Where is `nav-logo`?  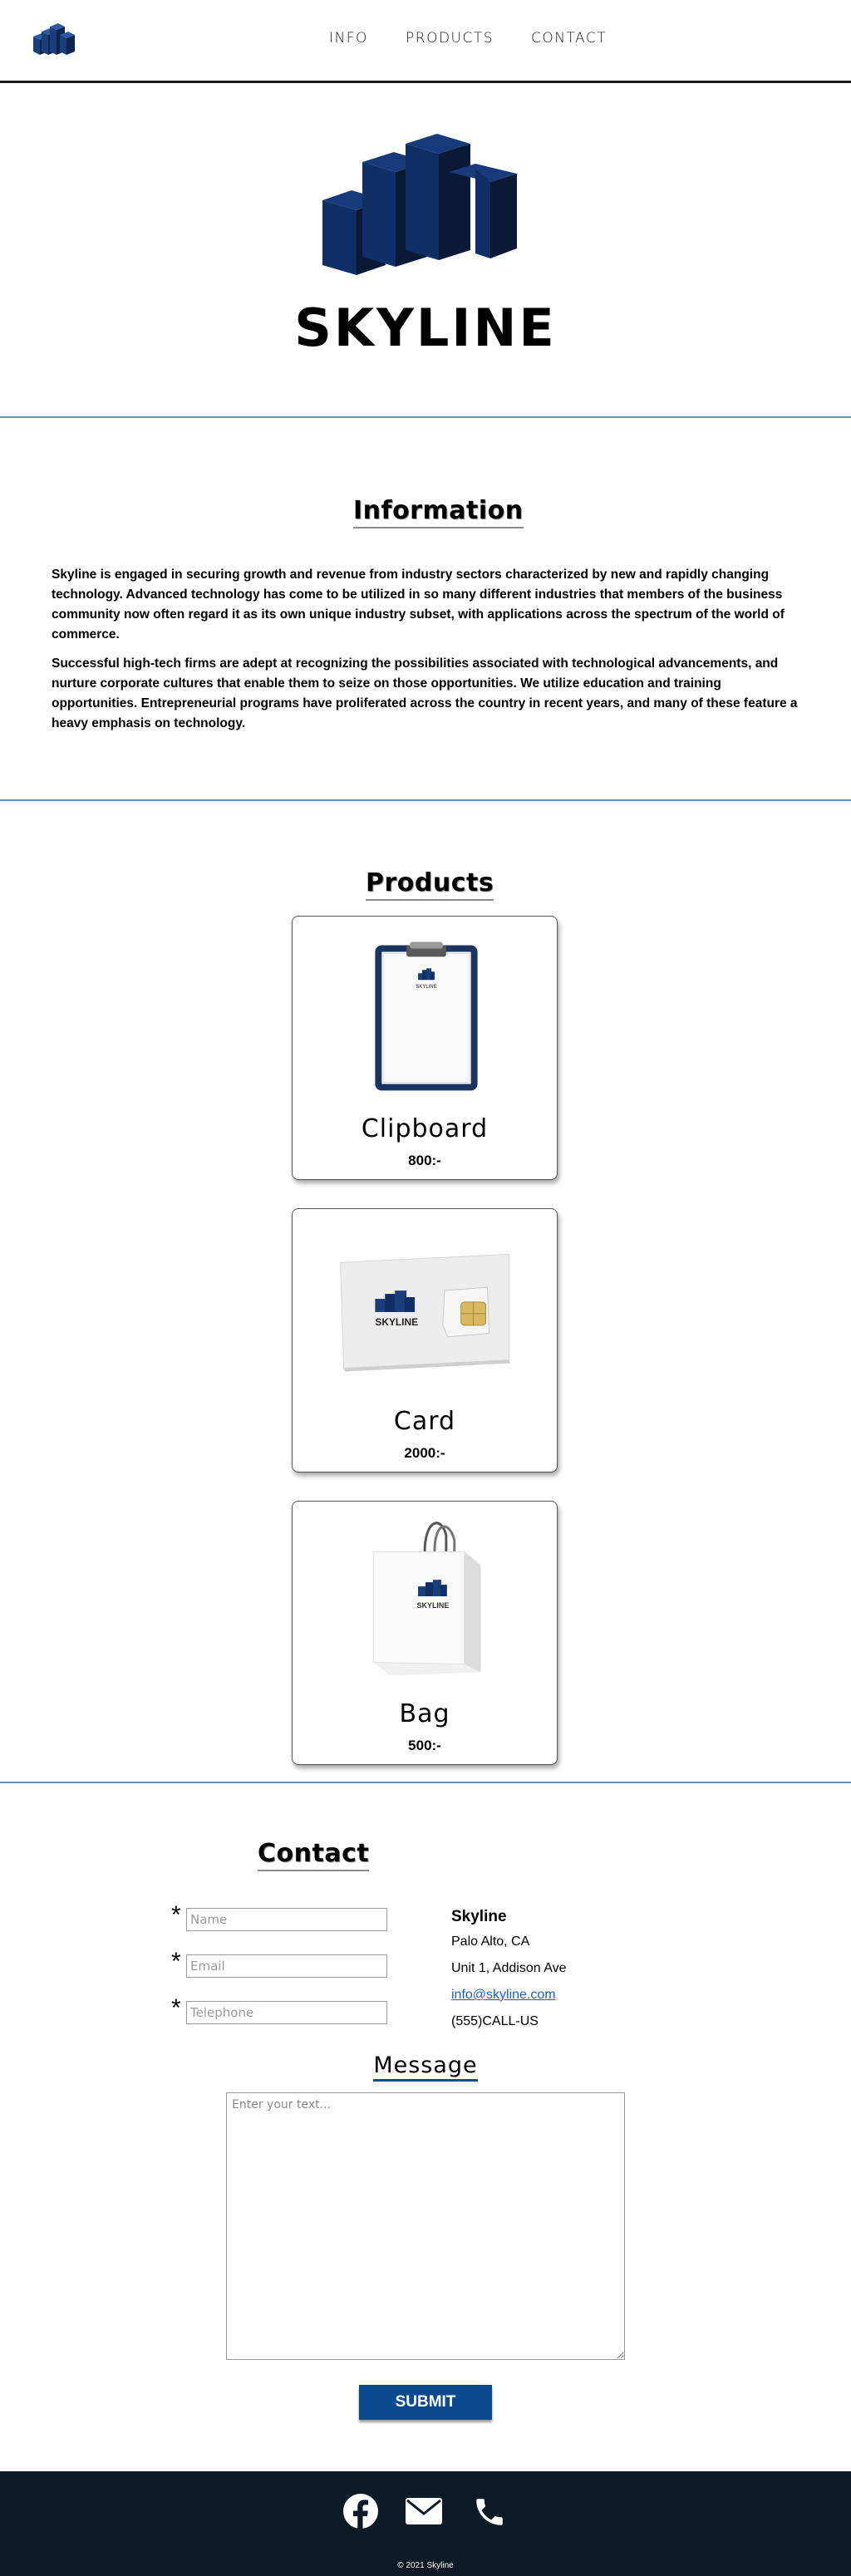 nav-logo is located at coordinates (57, 41).